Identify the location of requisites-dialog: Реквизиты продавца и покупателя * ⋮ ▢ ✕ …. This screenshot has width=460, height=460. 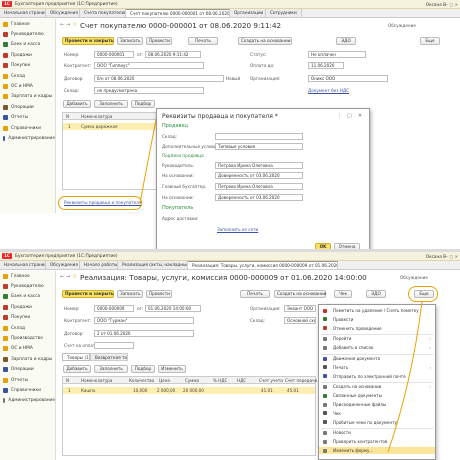
(263, 181).